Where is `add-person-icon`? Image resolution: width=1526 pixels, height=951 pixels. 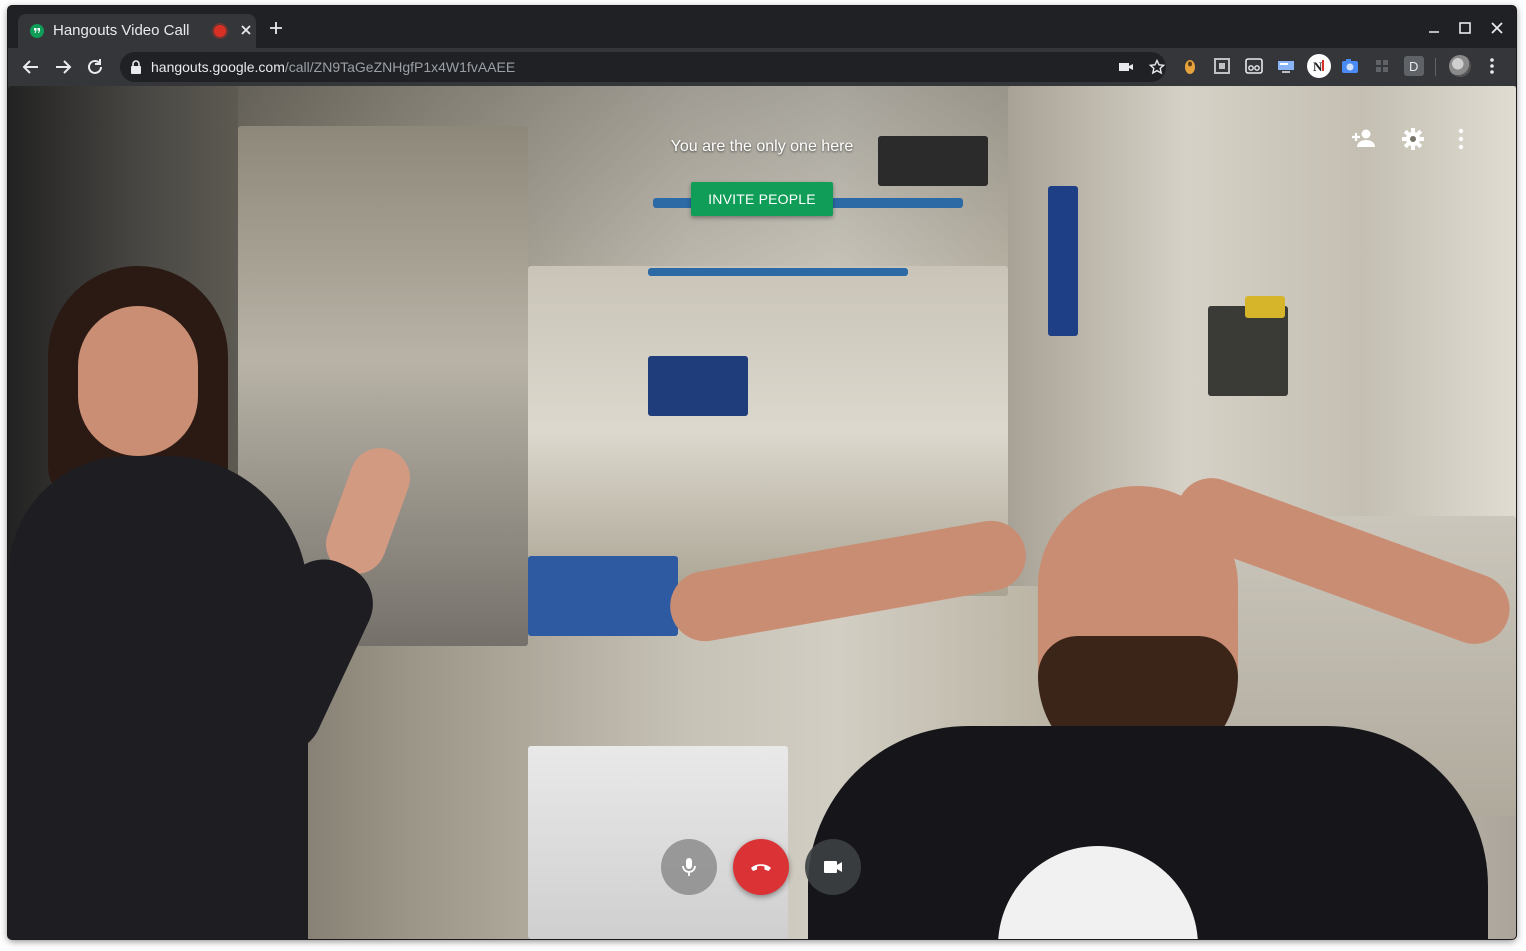 add-person-icon is located at coordinates (1364, 139).